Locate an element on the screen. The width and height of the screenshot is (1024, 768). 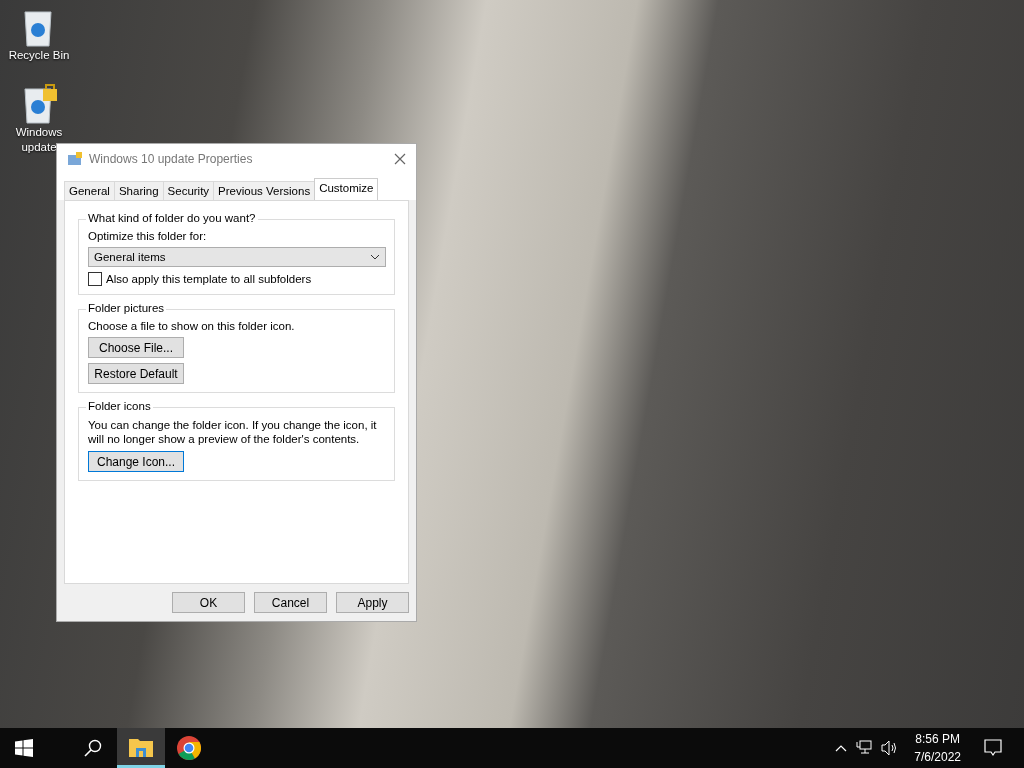
folder-picture-button: Restore Default is located at coordinates (136, 373).